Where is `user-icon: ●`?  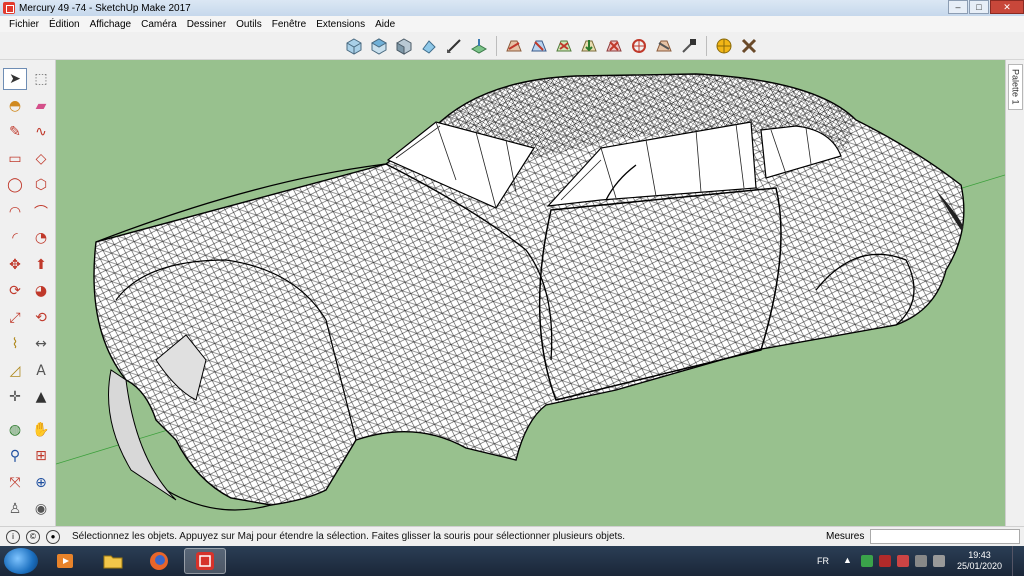 user-icon: ● is located at coordinates (53, 536).